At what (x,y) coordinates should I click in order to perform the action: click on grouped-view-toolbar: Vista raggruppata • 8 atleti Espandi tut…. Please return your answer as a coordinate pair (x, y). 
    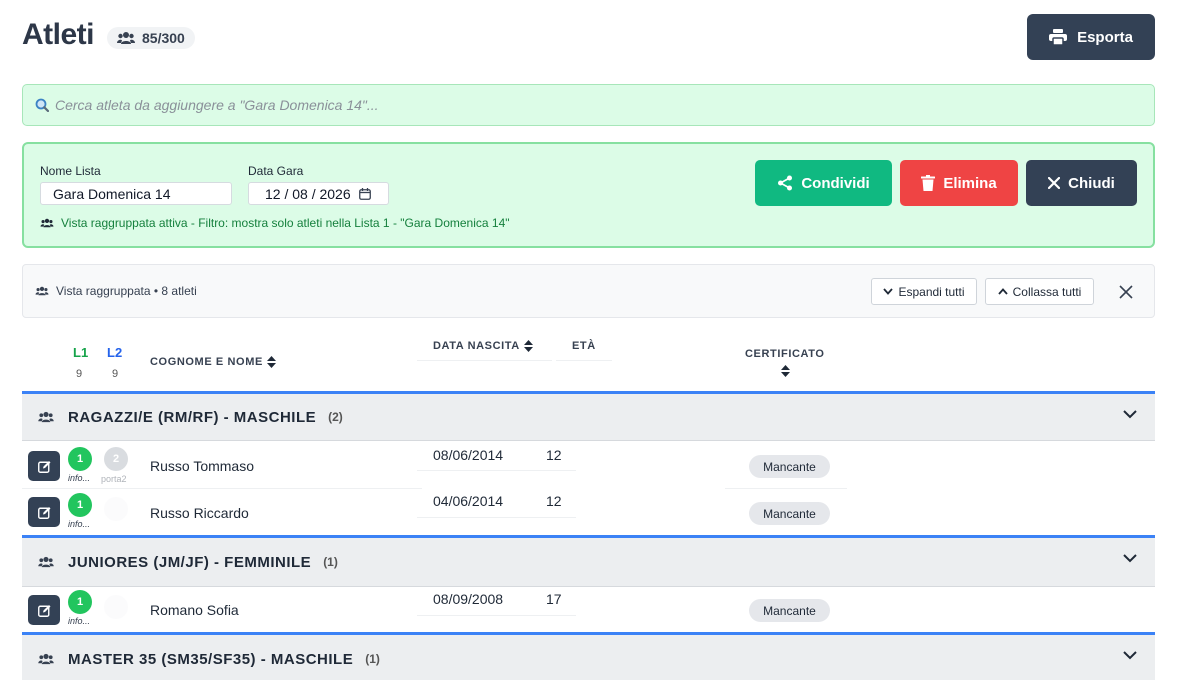
    Looking at the image, I should click on (588, 291).